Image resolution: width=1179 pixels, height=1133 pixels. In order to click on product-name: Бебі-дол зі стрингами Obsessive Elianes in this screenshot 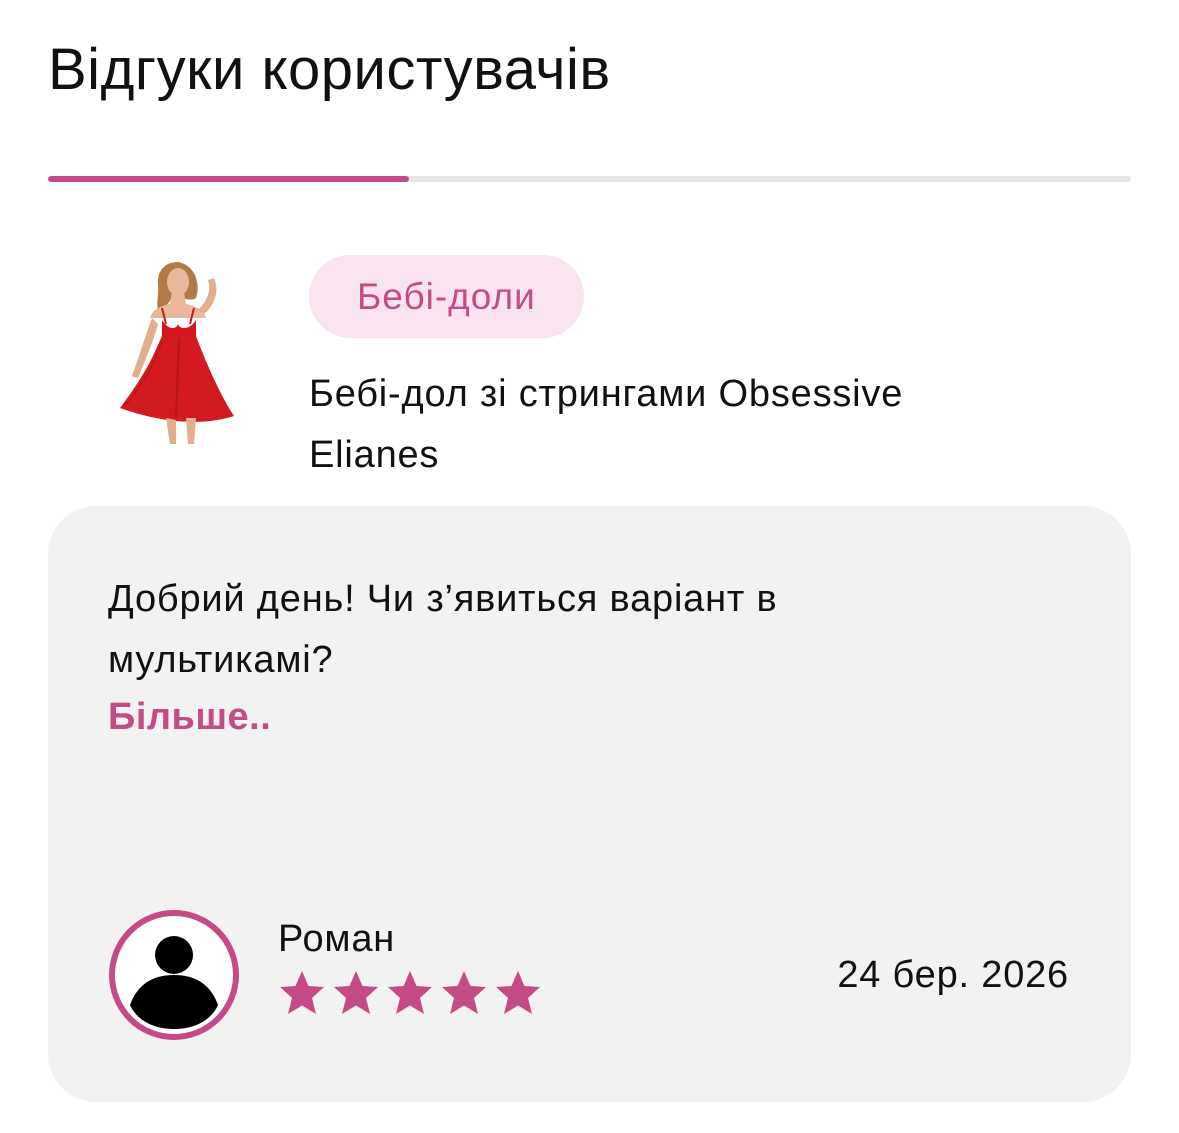, I will do `click(669, 425)`.